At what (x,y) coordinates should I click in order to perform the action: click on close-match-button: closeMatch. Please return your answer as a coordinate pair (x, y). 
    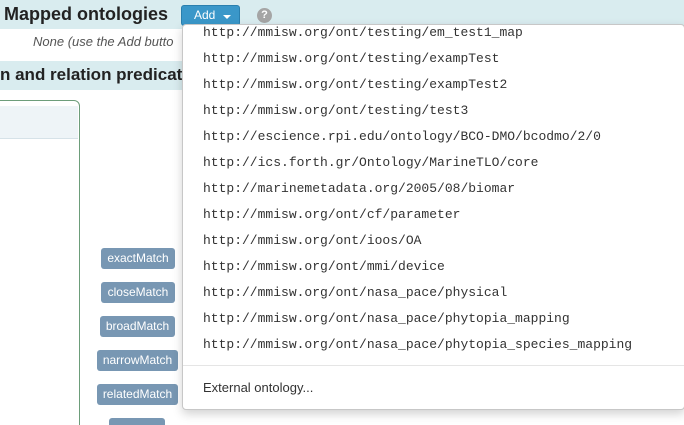
    Looking at the image, I should click on (138, 292).